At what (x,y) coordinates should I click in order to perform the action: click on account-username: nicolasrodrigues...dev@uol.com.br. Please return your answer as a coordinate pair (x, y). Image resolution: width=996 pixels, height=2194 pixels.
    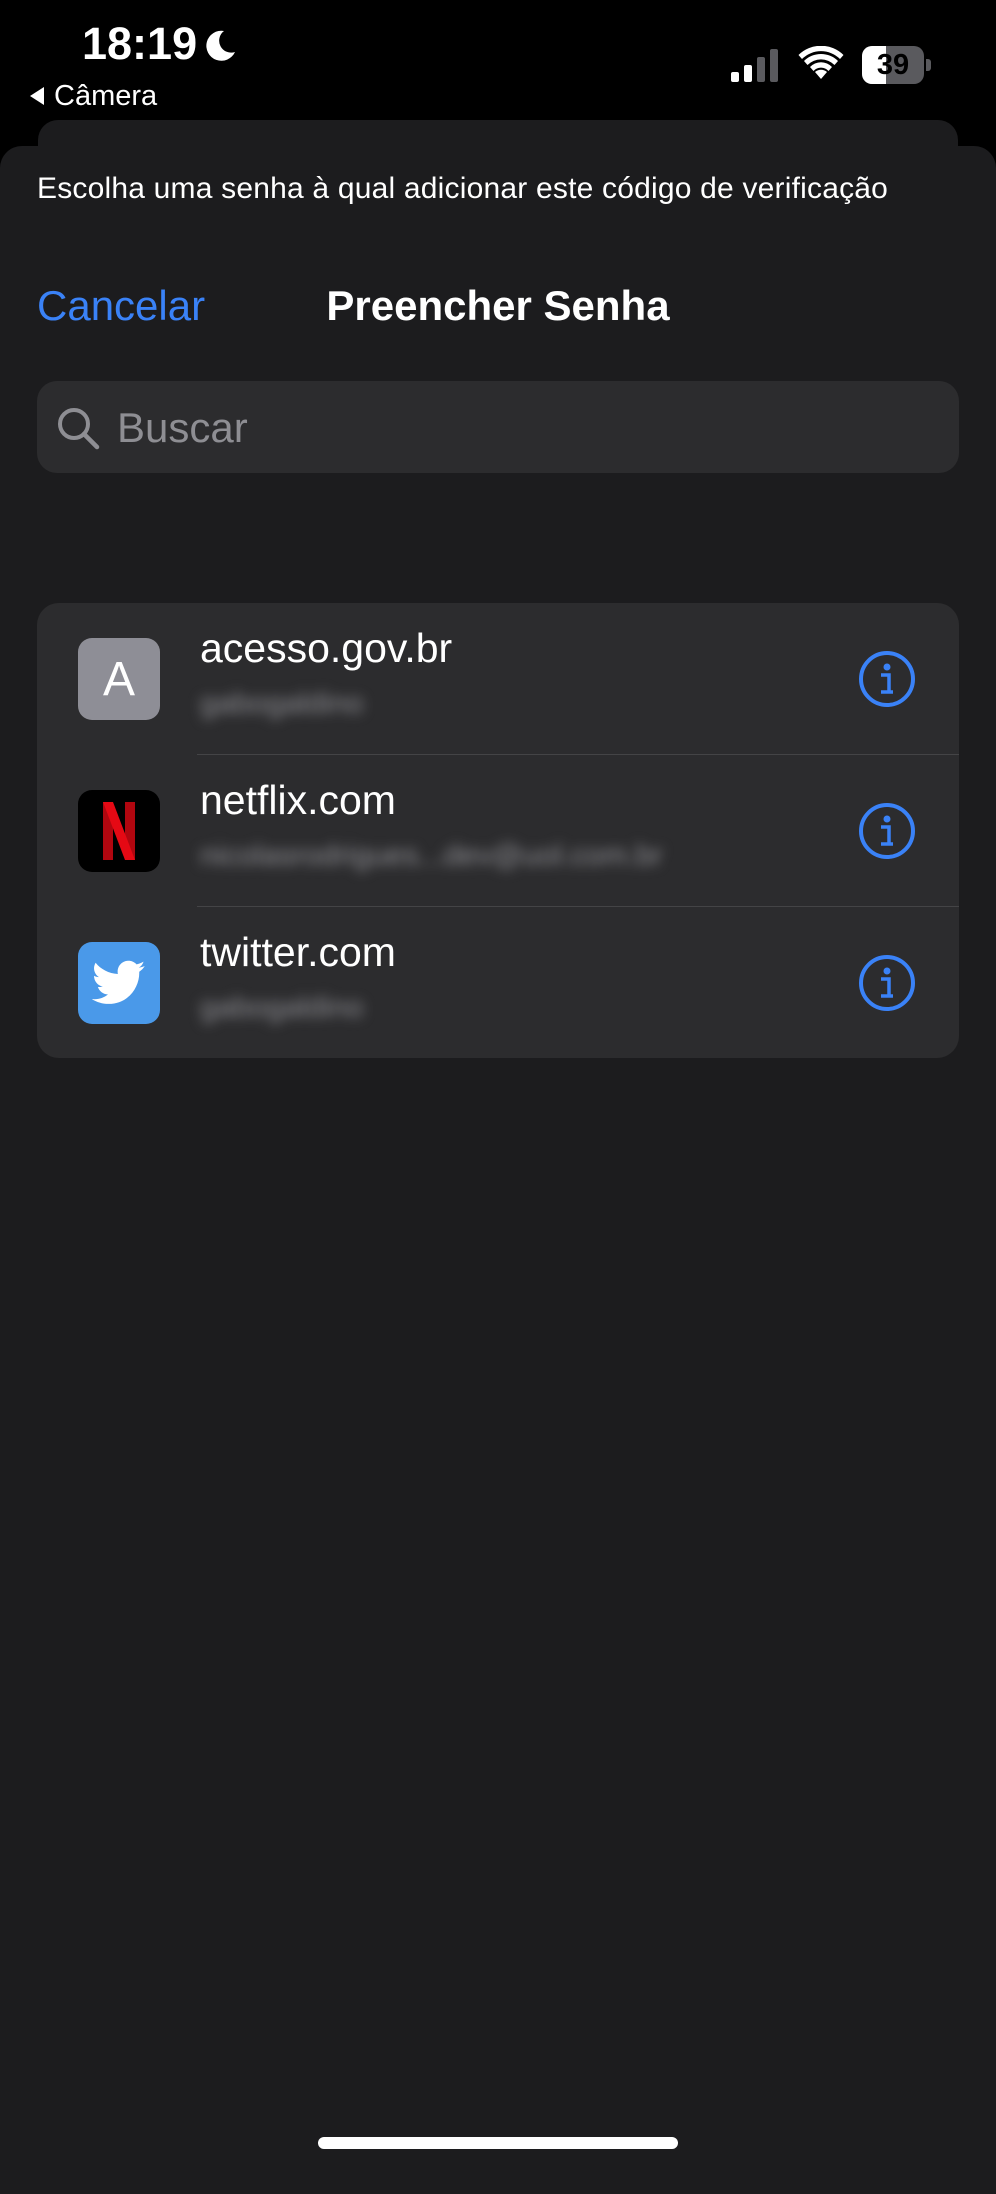
    Looking at the image, I should click on (431, 855).